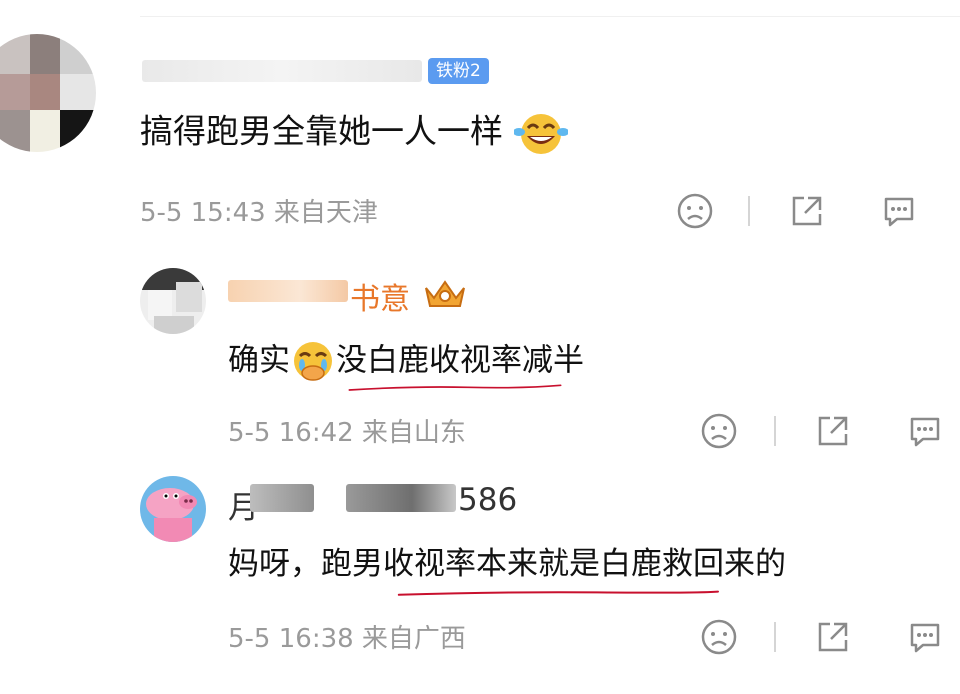 Image resolution: width=960 pixels, height=694 pixels. What do you see at coordinates (282, 71) in the screenshot?
I see `username-blurred` at bounding box center [282, 71].